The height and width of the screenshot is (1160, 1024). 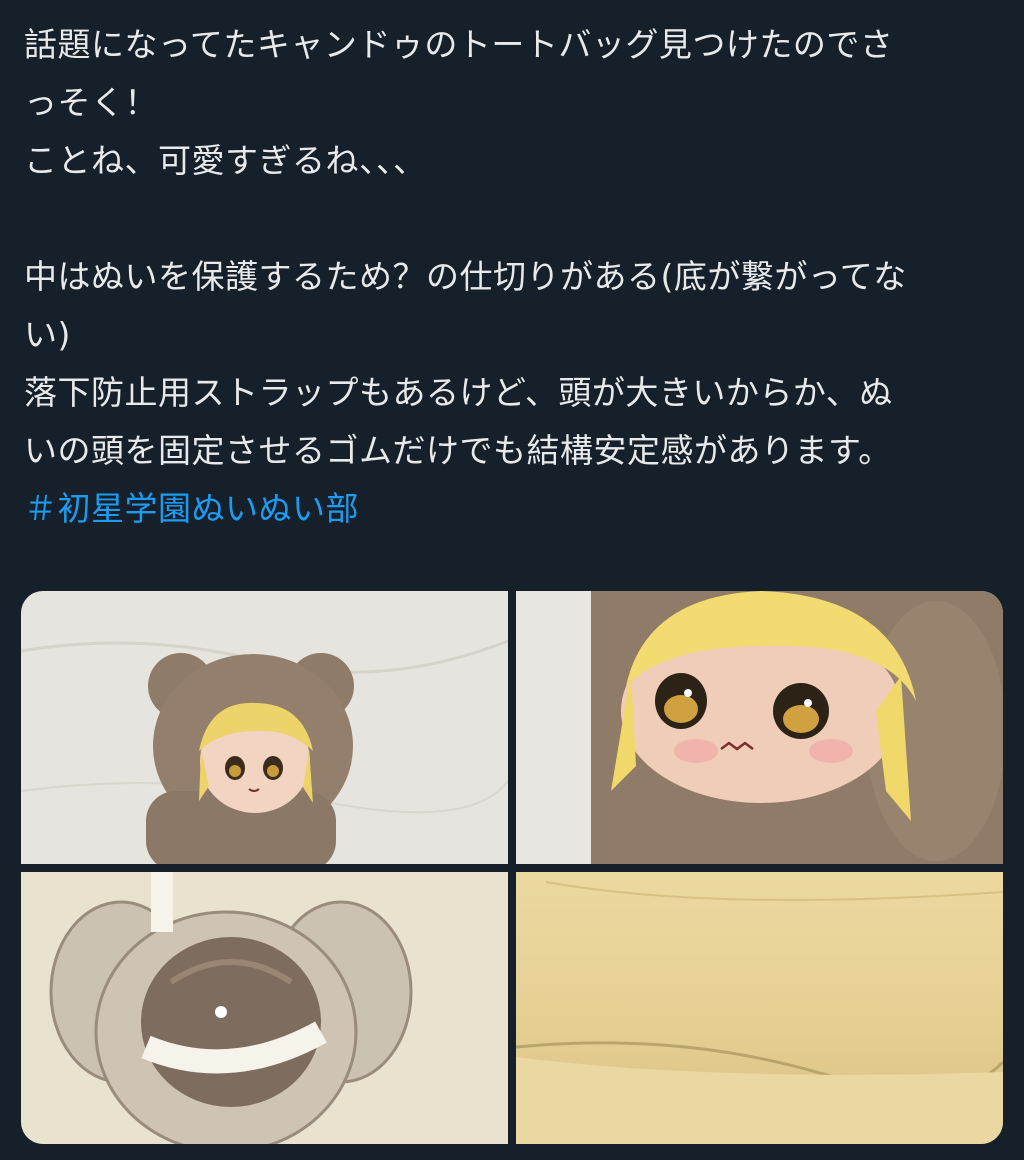 I want to click on photo-bag-inside, so click(x=759, y=1008).